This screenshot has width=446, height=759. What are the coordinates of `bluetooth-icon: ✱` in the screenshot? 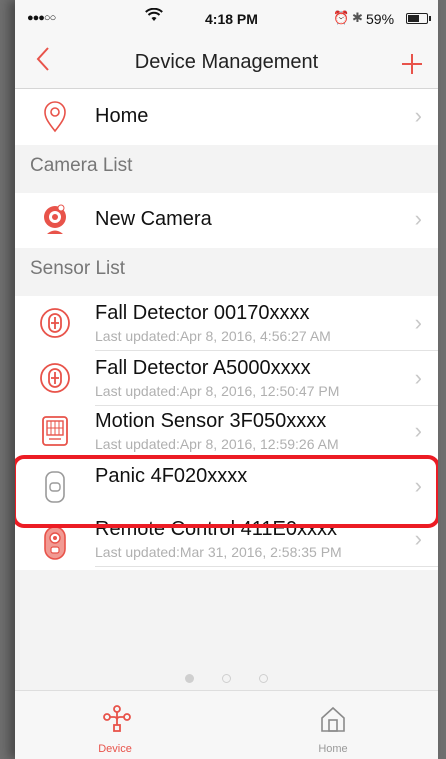 It's located at (357, 17).